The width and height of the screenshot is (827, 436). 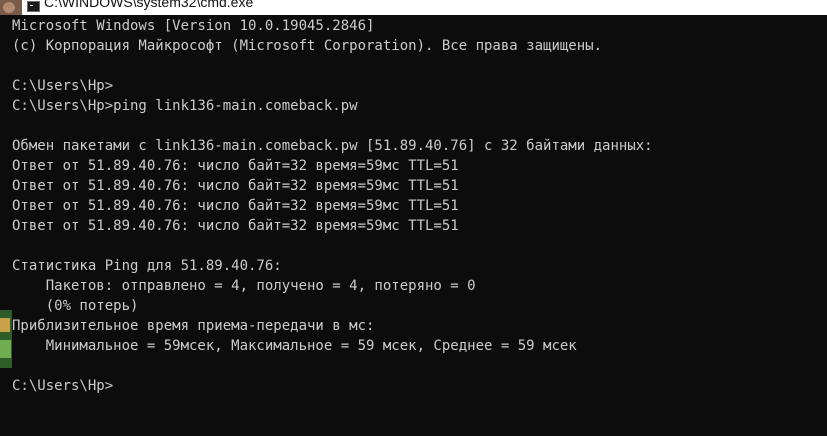 What do you see at coordinates (11, 7) in the screenshot?
I see `desktop-background-fragment` at bounding box center [11, 7].